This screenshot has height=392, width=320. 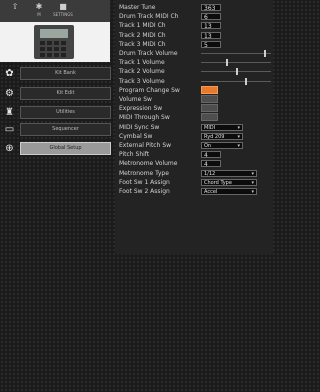 What do you see at coordinates (194, 173) in the screenshot?
I see `setting-row: Metronome Type 1/12 ▾` at bounding box center [194, 173].